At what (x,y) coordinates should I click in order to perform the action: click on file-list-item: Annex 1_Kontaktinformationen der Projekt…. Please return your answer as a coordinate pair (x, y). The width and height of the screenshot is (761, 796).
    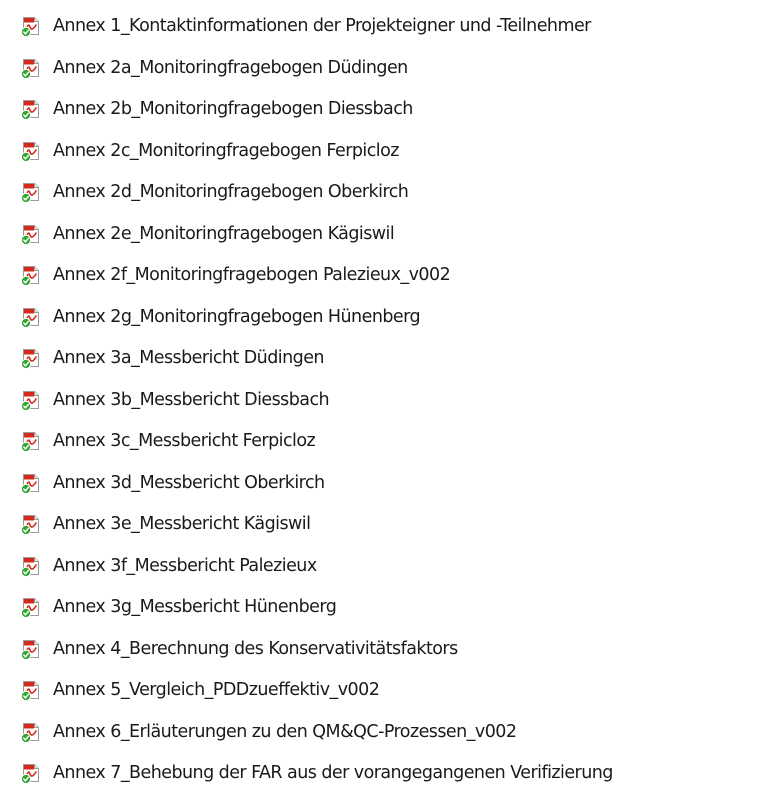
    Looking at the image, I should click on (305, 26).